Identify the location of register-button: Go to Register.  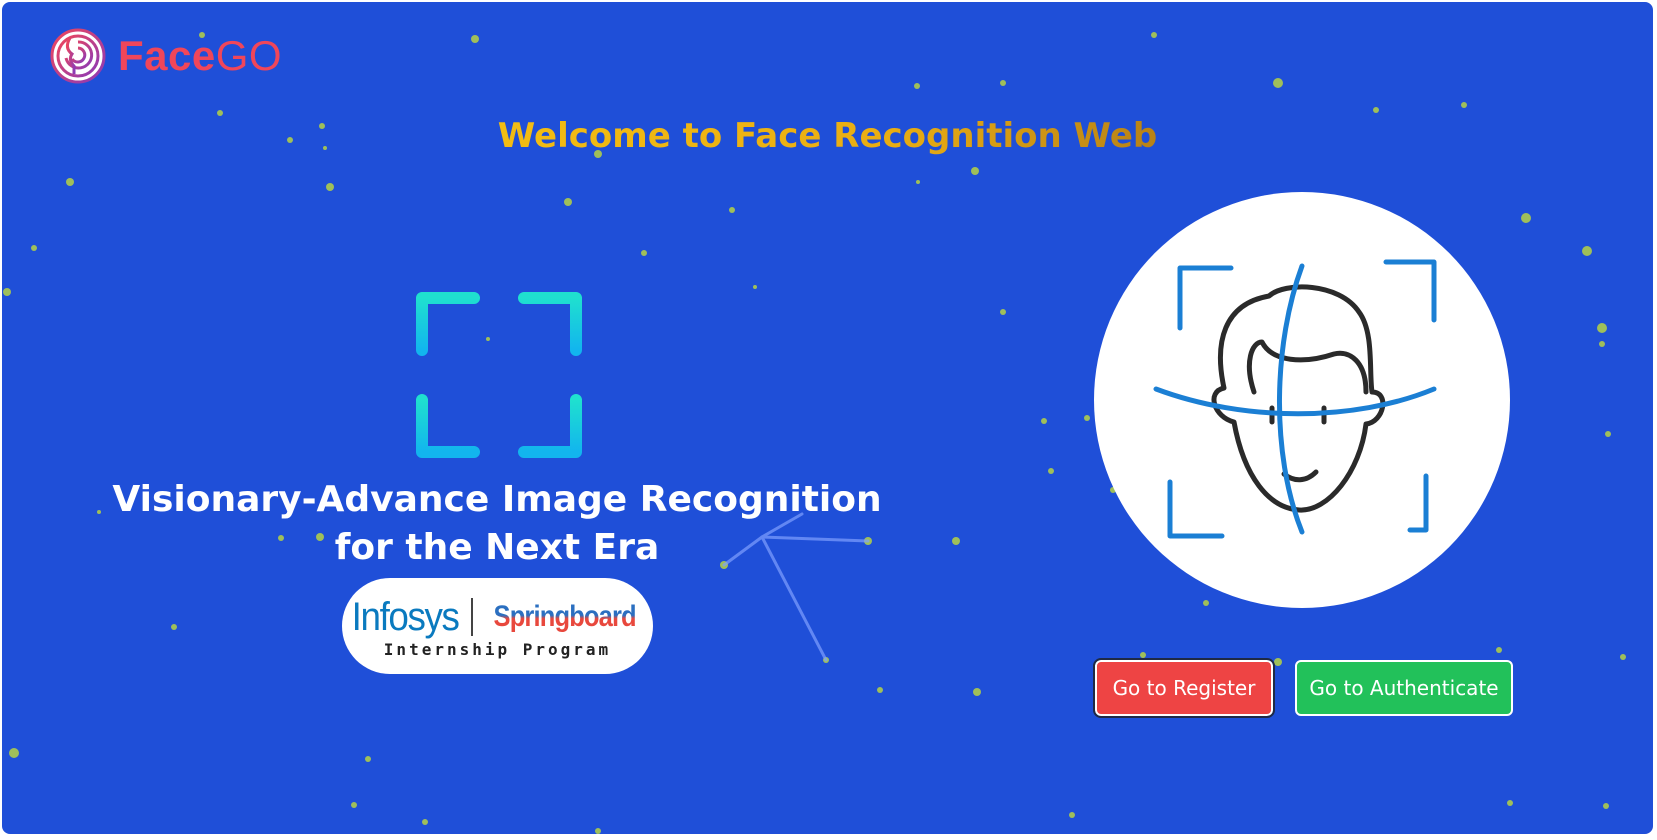
(1184, 688).